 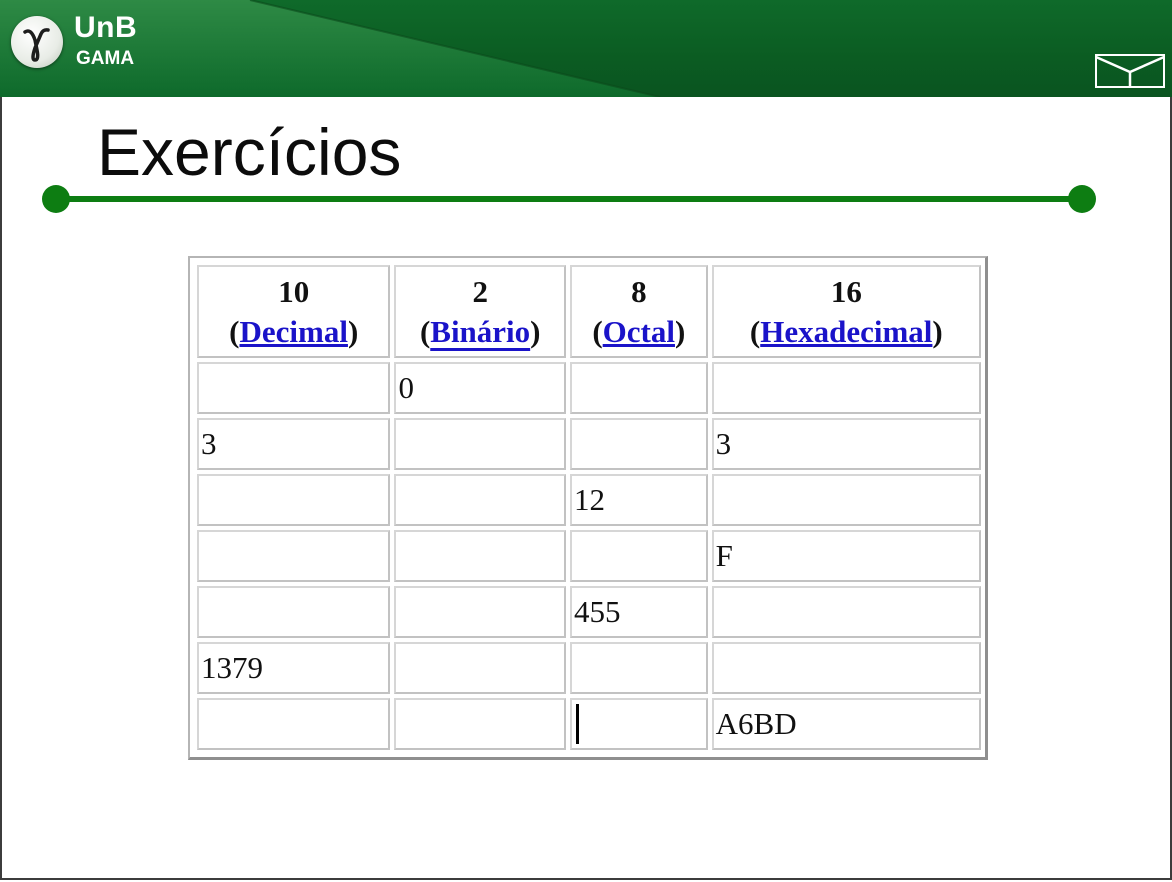 I want to click on table-cell: 12, so click(x=639, y=500).